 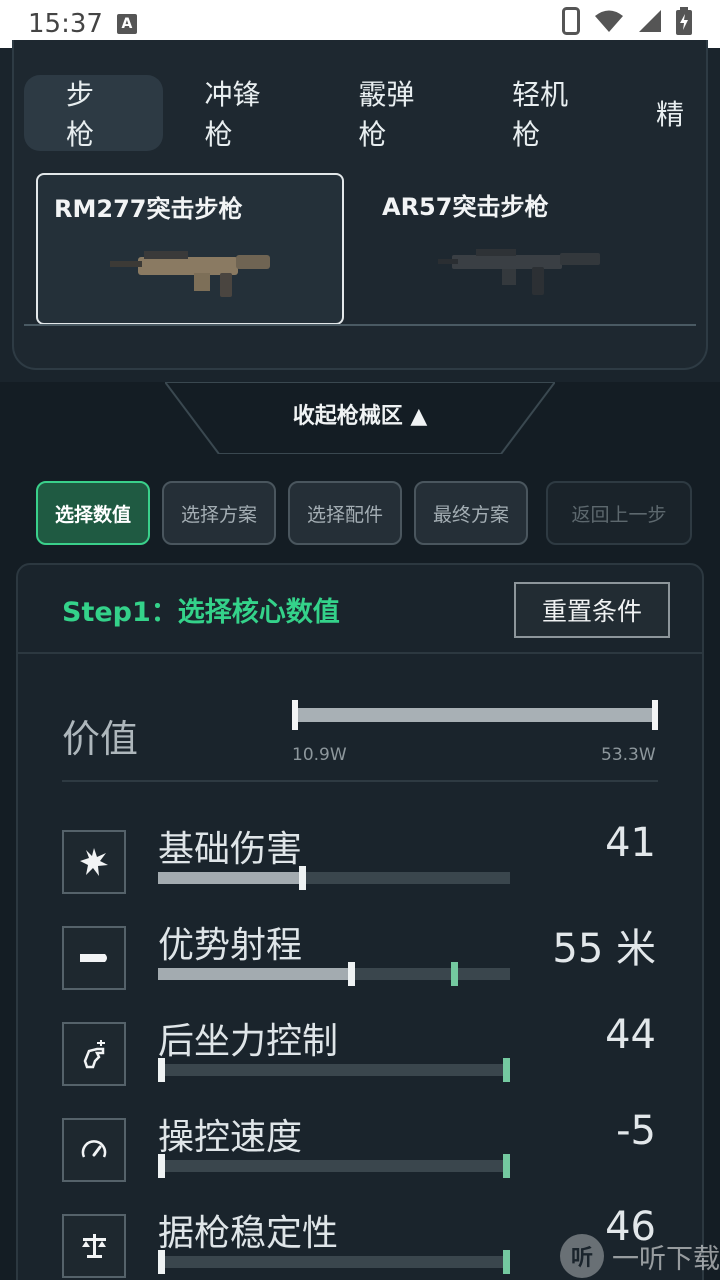 I want to click on reset-conditions-button: 重置条件, so click(x=592, y=610).